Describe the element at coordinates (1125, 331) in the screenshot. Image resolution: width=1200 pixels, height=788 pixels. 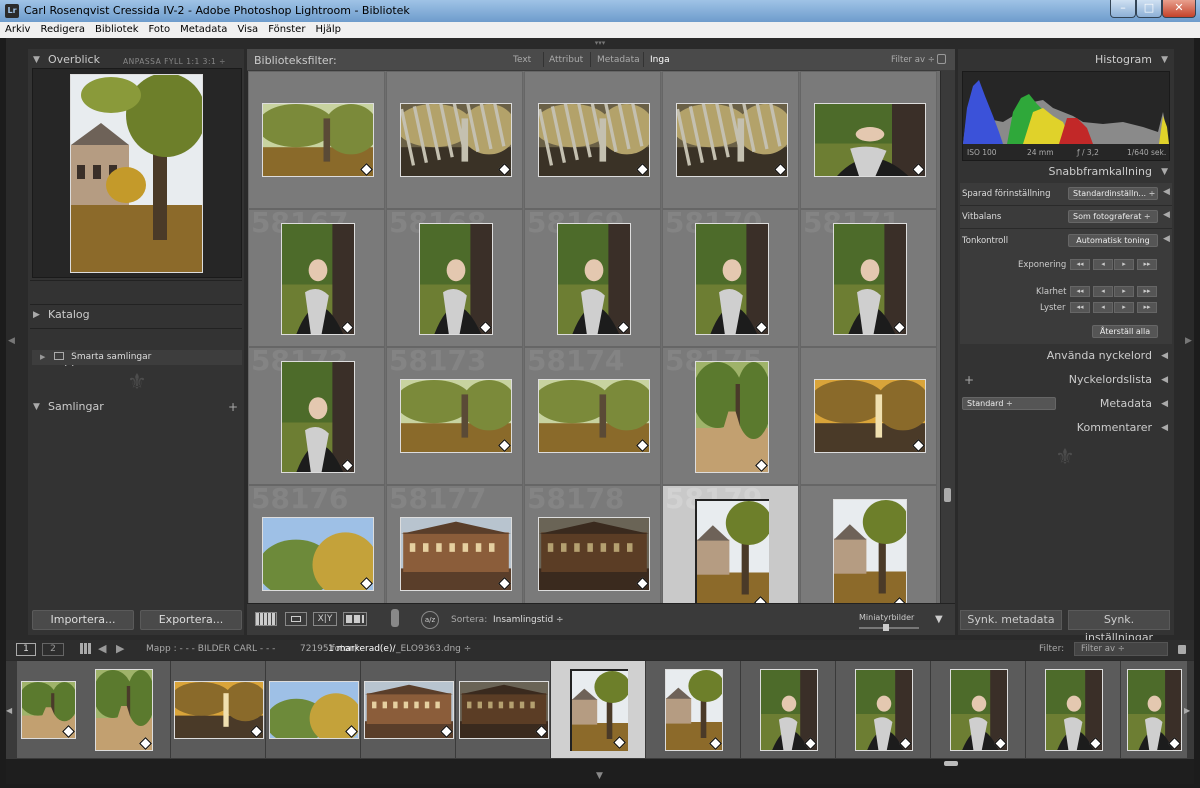
I see `reset-all-button: Återställ alla` at that location.